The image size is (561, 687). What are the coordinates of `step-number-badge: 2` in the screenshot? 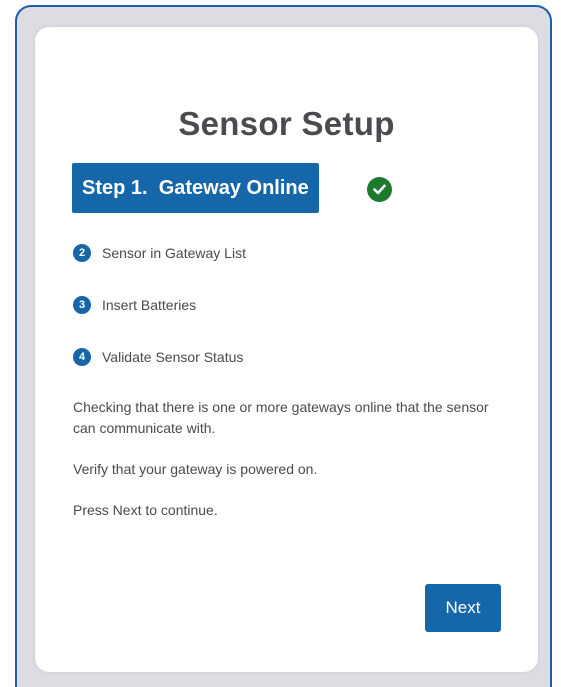 It's located at (82, 253).